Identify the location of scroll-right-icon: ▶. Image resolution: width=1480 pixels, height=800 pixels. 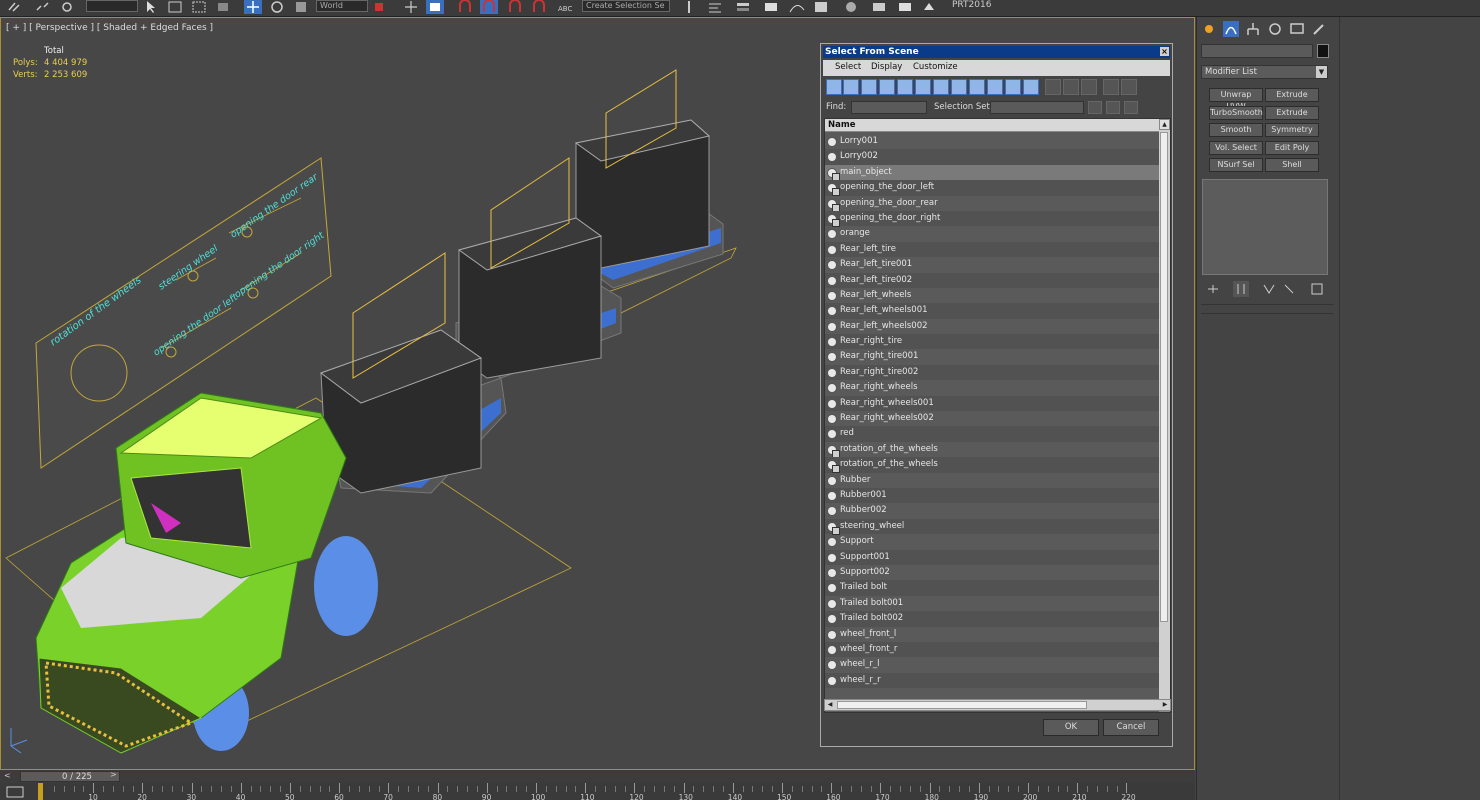
(1165, 705).